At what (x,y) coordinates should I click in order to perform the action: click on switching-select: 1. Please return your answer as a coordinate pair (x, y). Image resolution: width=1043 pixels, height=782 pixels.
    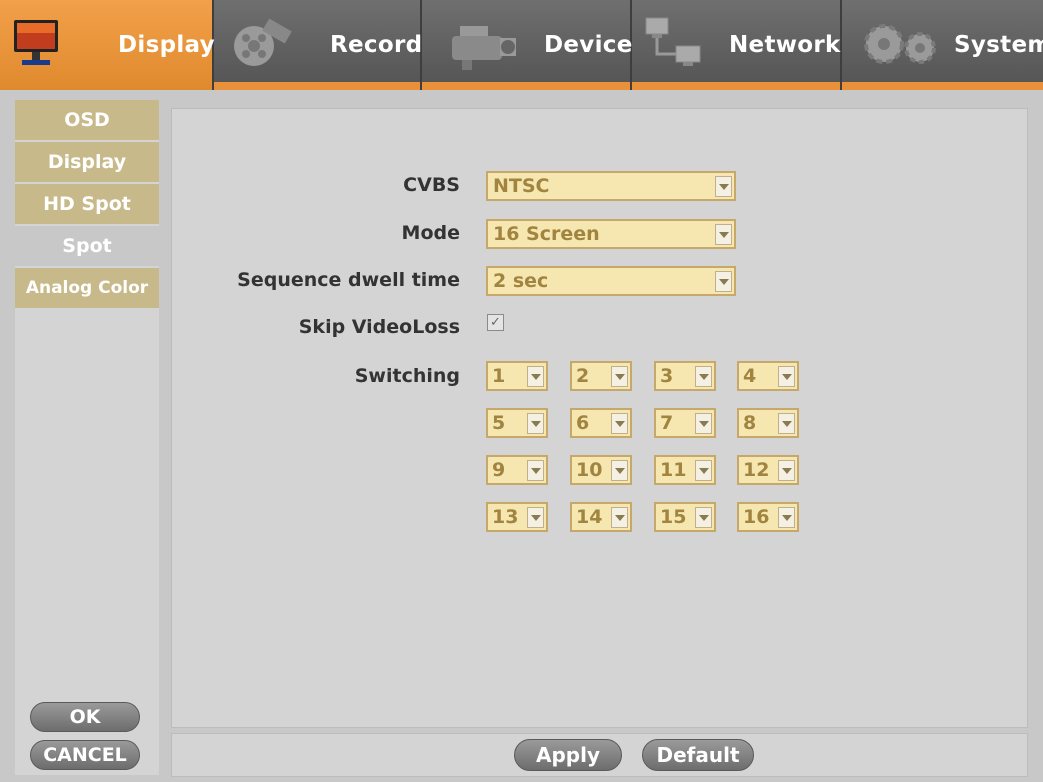
    Looking at the image, I should click on (517, 376).